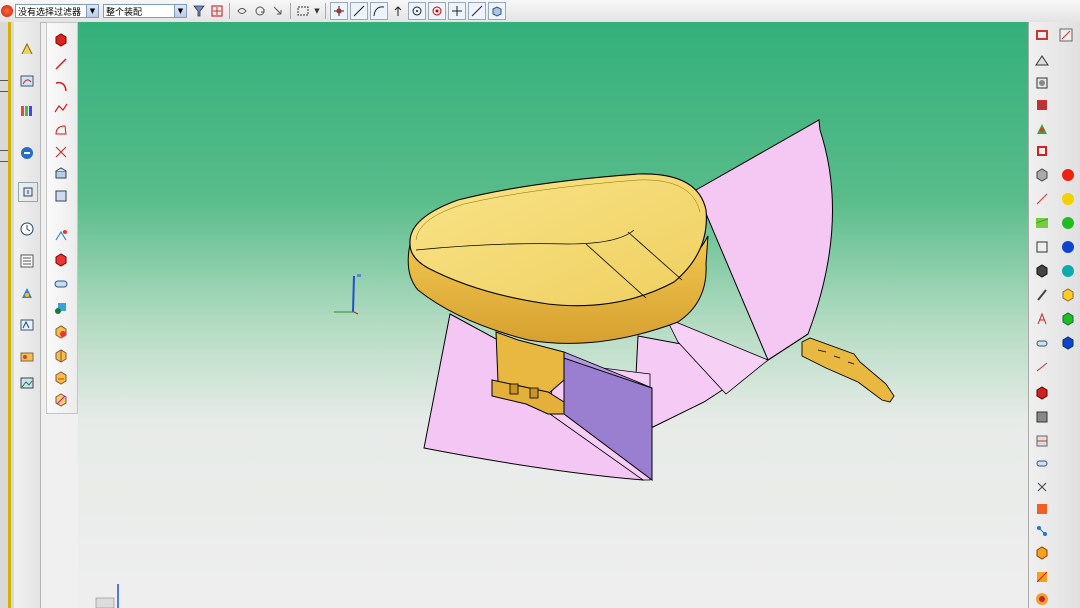 The image size is (1080, 608). I want to click on cross-icon, so click(457, 11).